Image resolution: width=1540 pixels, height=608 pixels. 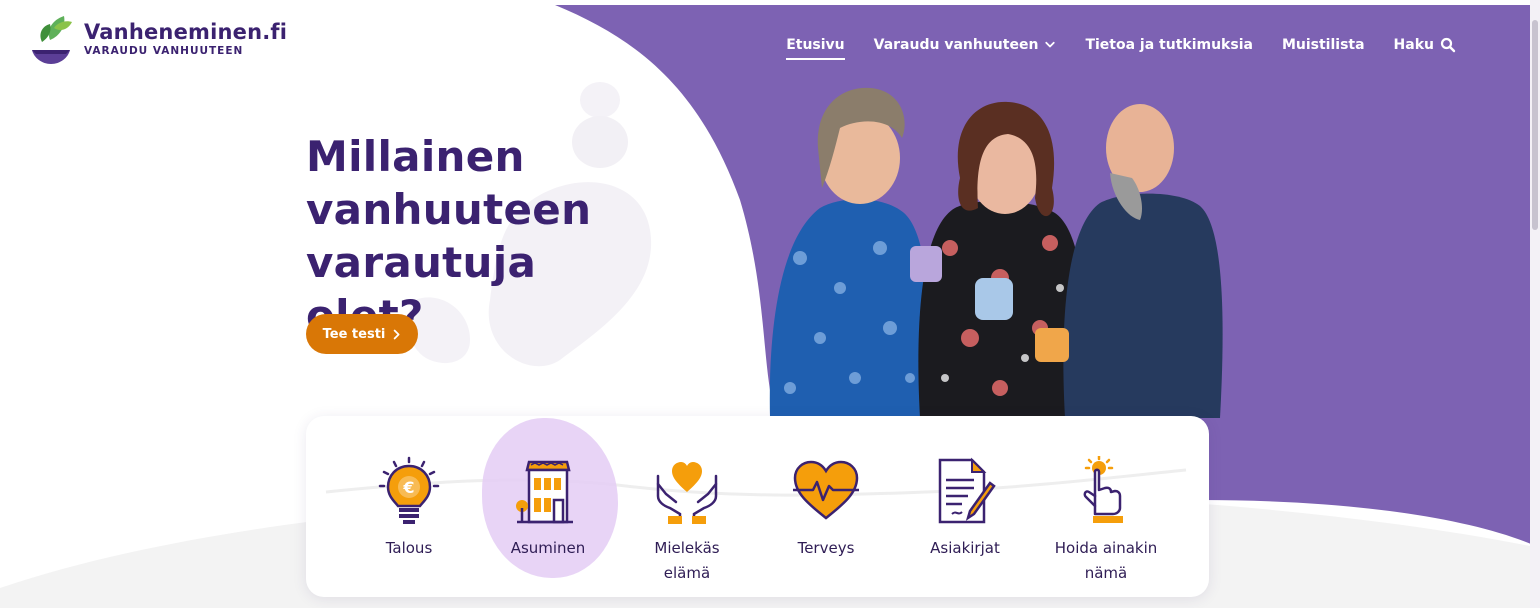 I want to click on site-logo: Vanheneminen.fi VARAUDU VANHUUTEEN, so click(x=157, y=39).